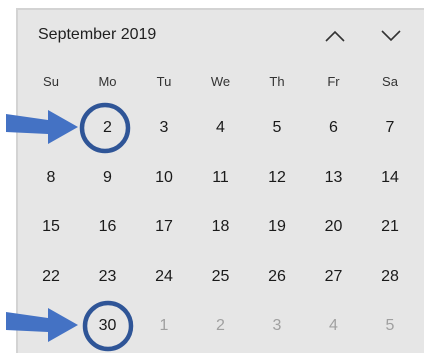  I want to click on day-cell-next-month-5: 5, so click(390, 326).